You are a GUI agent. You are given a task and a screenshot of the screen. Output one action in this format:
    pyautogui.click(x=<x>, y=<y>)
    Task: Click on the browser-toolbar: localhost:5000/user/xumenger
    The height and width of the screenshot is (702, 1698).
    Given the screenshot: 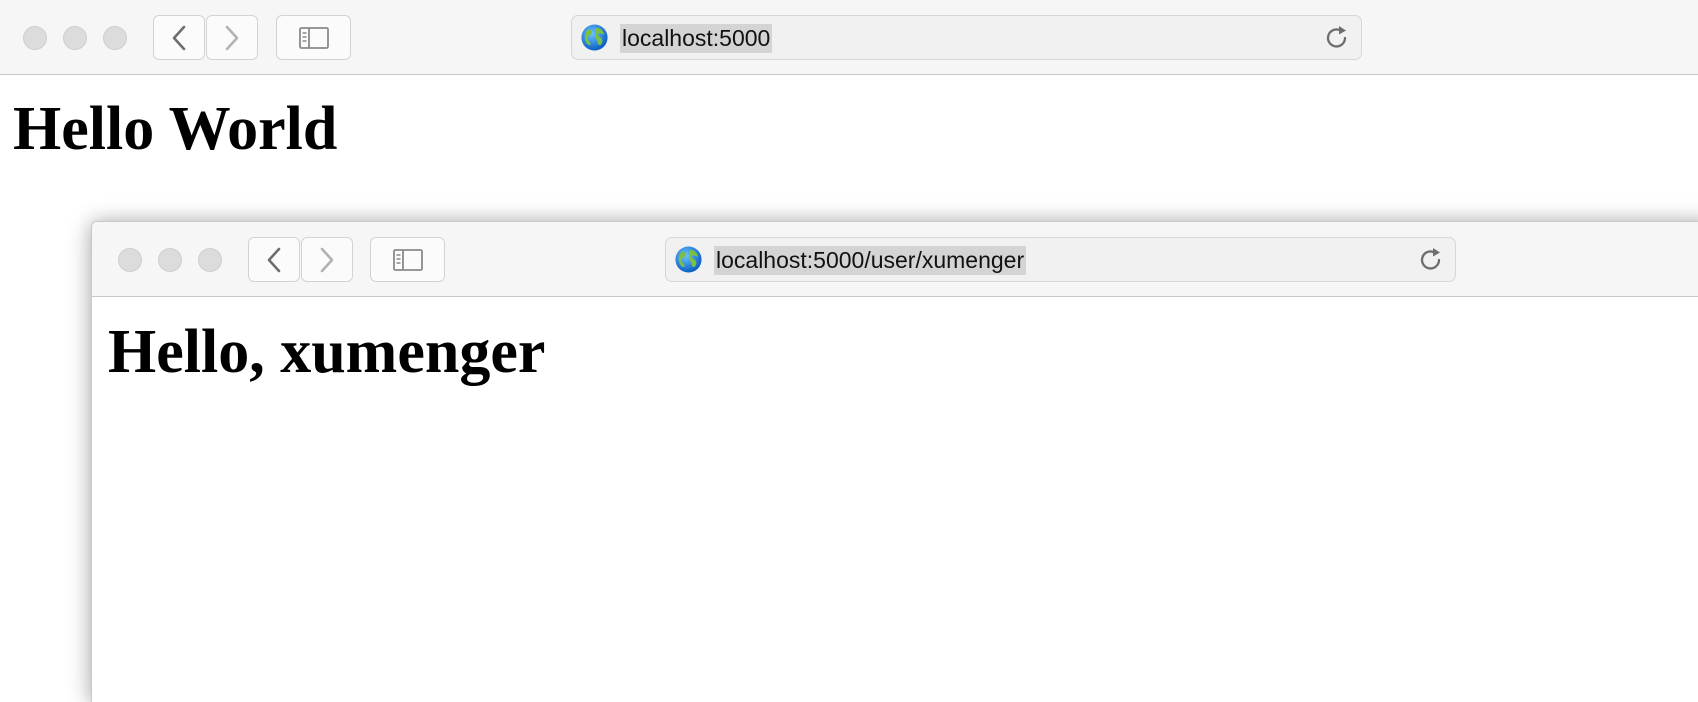 What is the action you would take?
    pyautogui.click(x=895, y=259)
    